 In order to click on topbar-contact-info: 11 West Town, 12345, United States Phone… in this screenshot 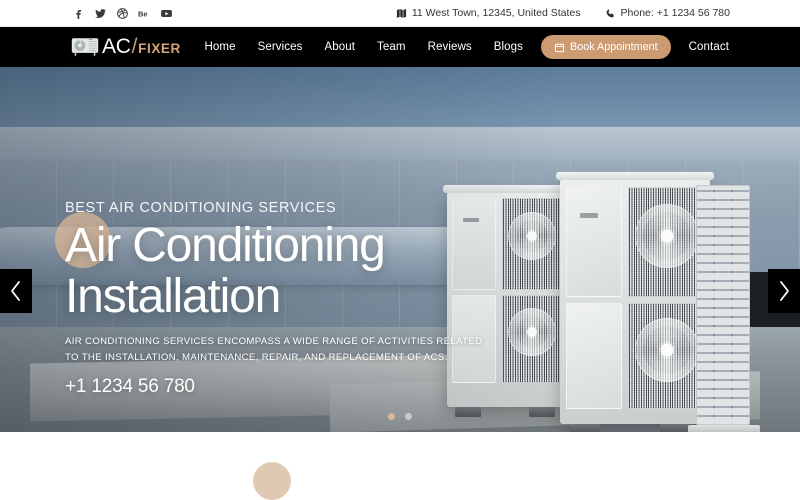, I will do `click(563, 13)`.